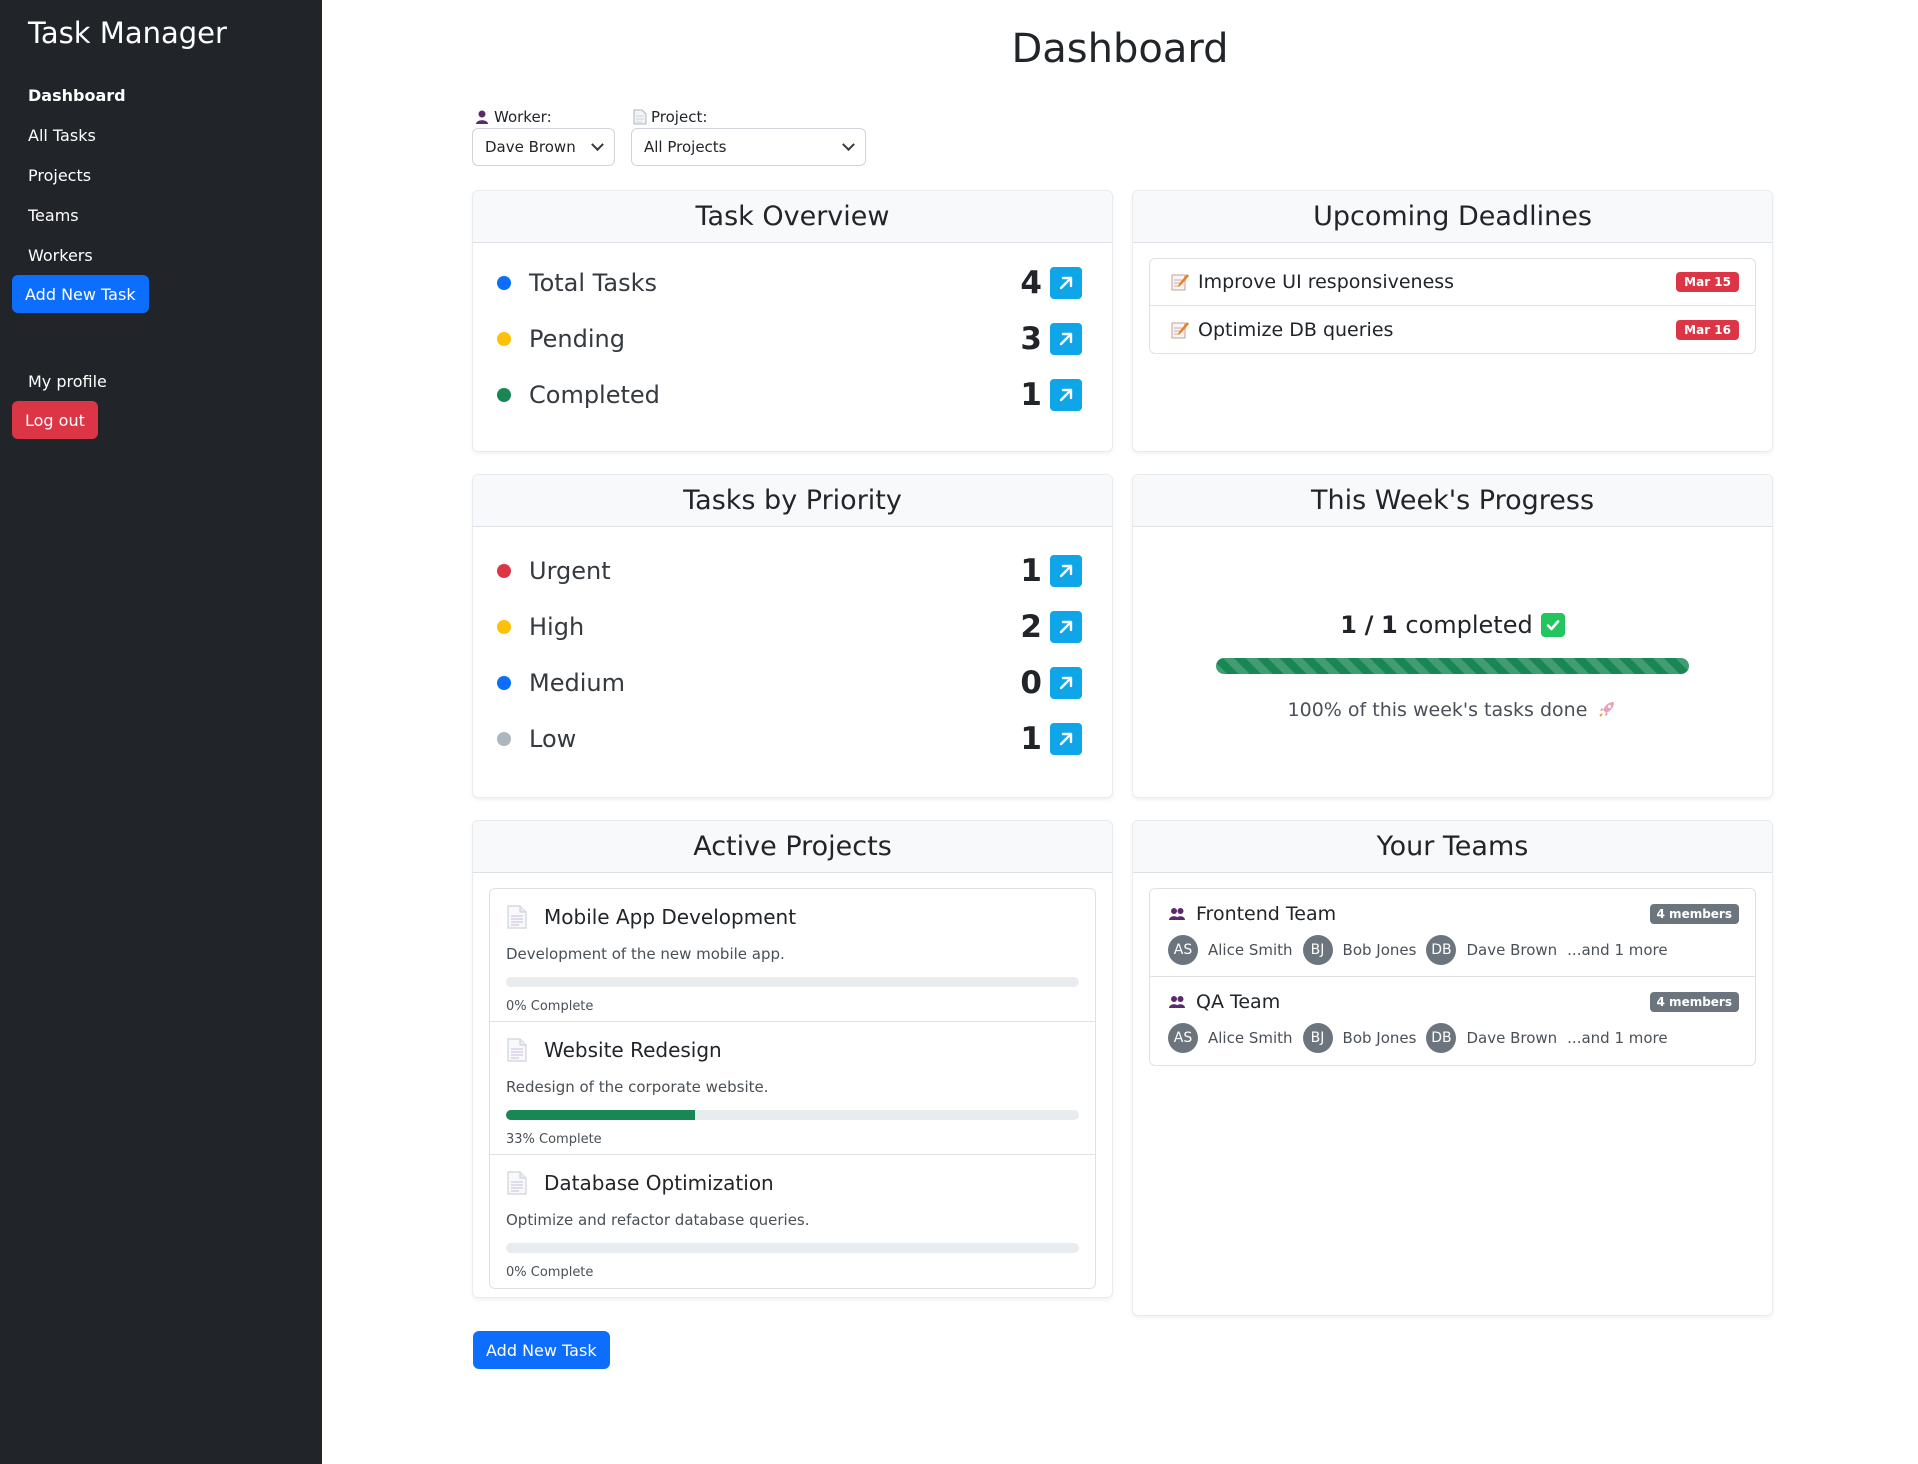 The image size is (1918, 1464). Describe the element at coordinates (557, 627) in the screenshot. I see `priority-label: High` at that location.